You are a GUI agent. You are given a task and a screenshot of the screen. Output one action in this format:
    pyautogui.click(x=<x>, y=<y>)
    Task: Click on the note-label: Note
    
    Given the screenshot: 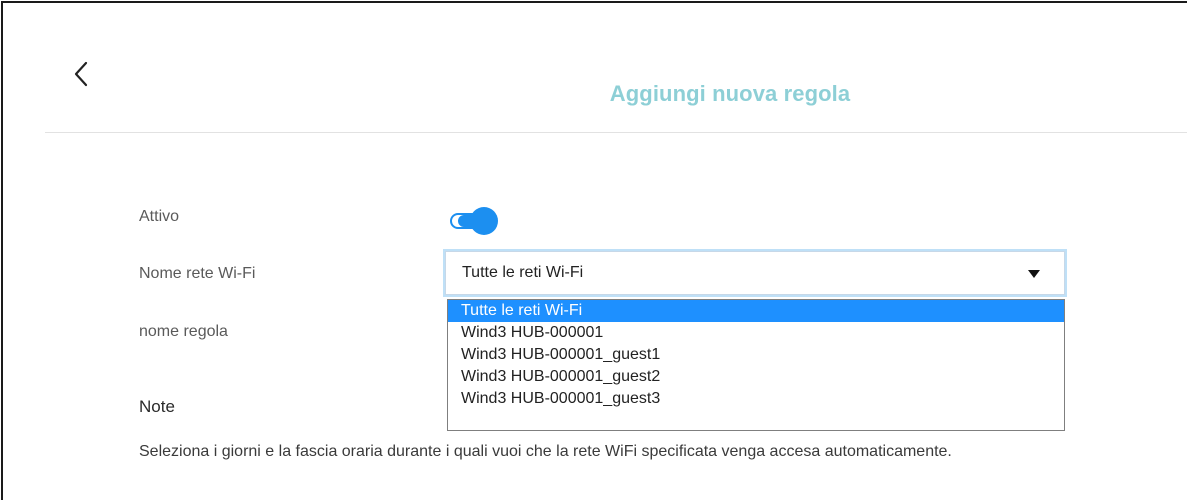 What is the action you would take?
    pyautogui.click(x=157, y=406)
    